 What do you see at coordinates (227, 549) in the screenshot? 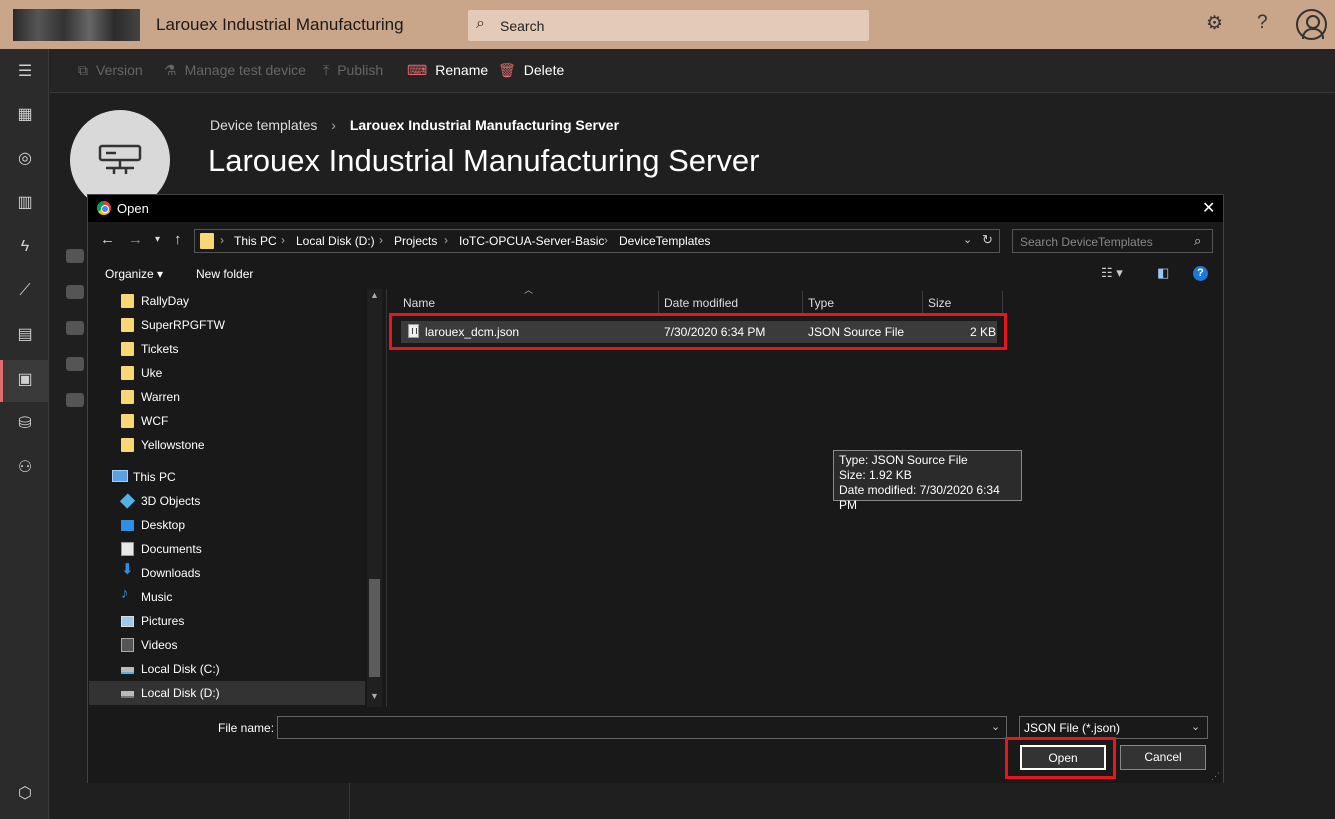
I see `nav-item-documents: Documents` at bounding box center [227, 549].